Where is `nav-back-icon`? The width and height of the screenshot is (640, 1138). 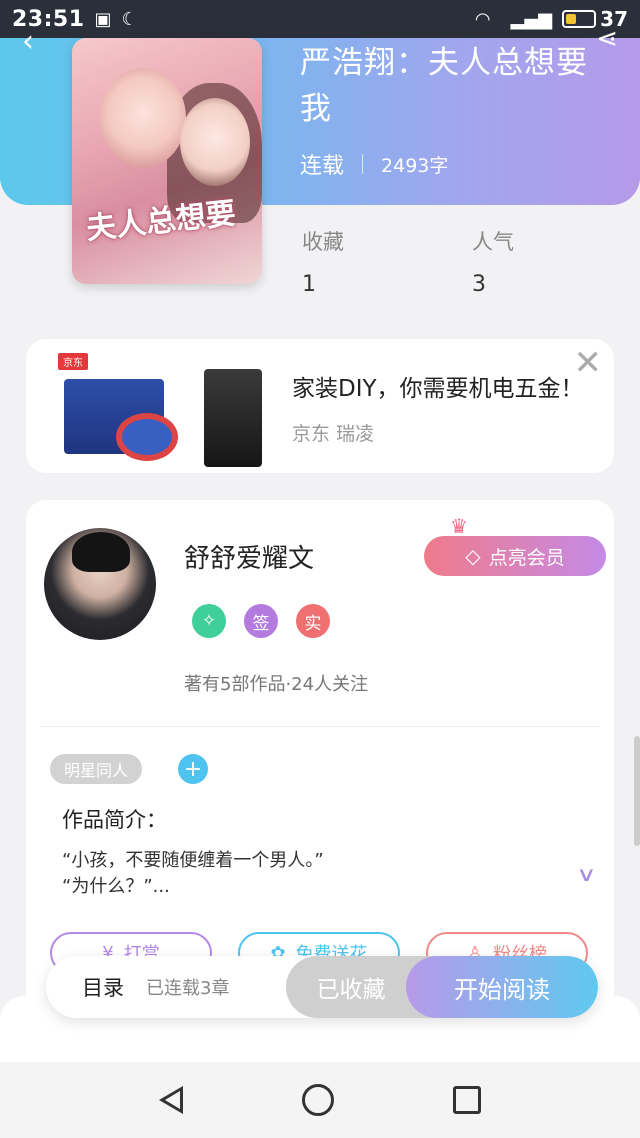
nav-back-icon is located at coordinates (171, 1100).